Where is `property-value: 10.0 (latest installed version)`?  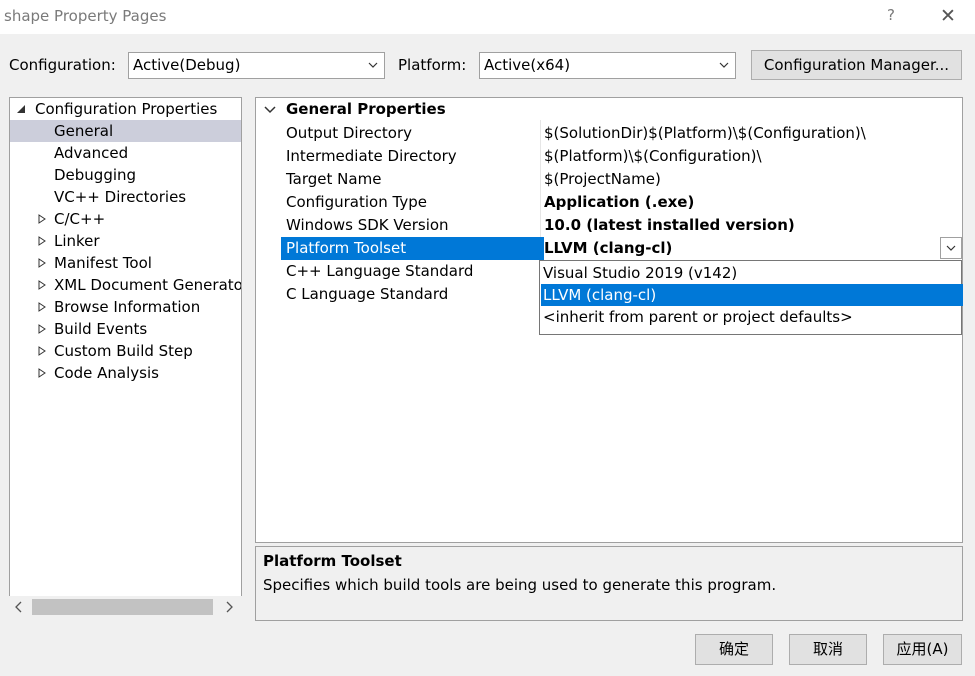 property-value: 10.0 (latest installed version) is located at coordinates (753, 225).